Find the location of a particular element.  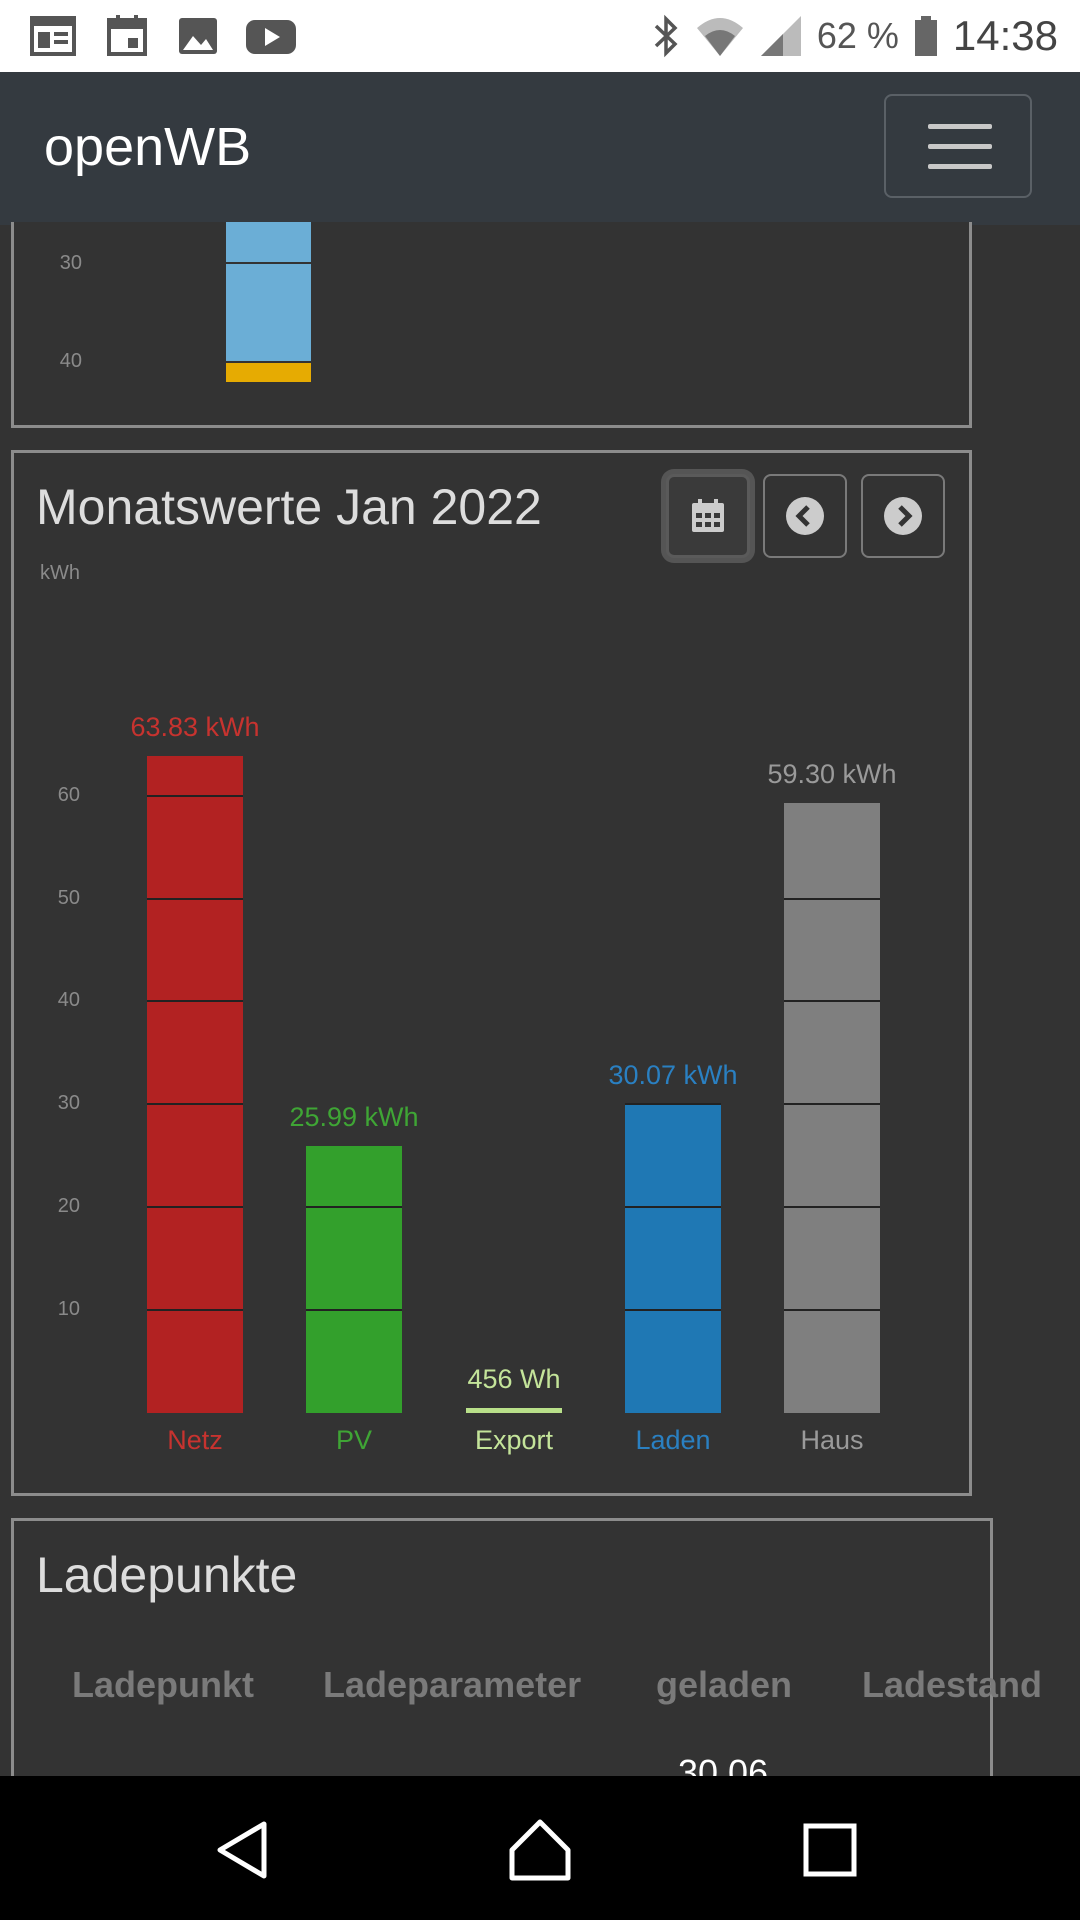

bar-export is located at coordinates (514, 1410).